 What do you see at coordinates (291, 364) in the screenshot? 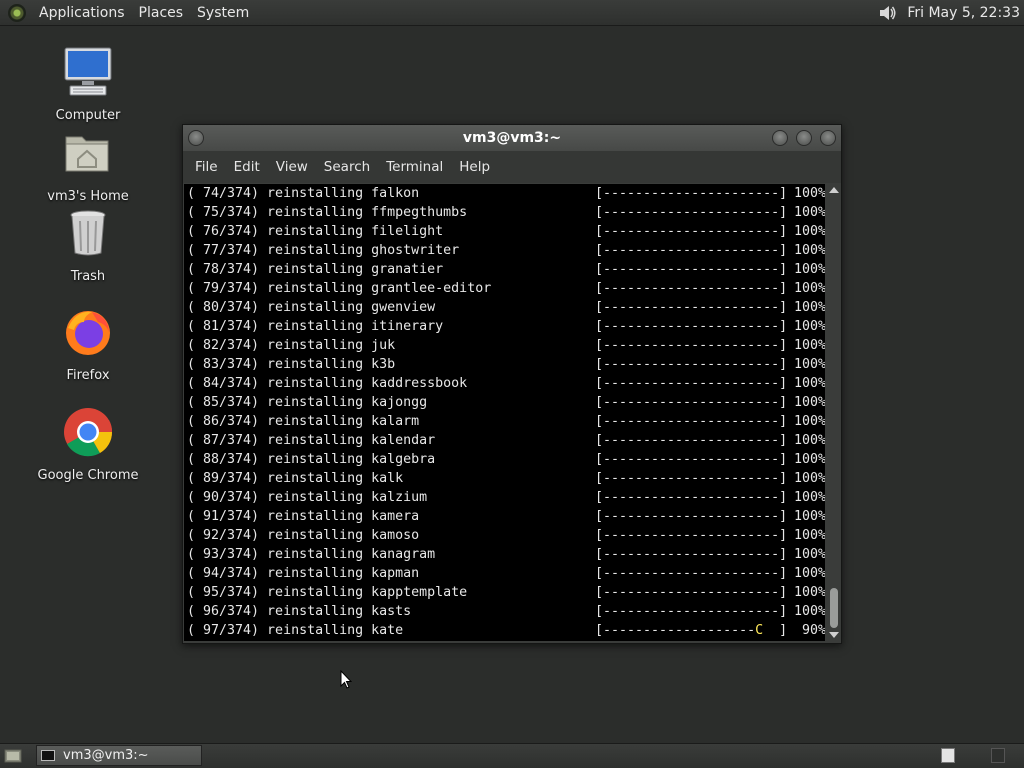
I see `terminal-line-text: ( 83/374) reinstalling k3b` at bounding box center [291, 364].